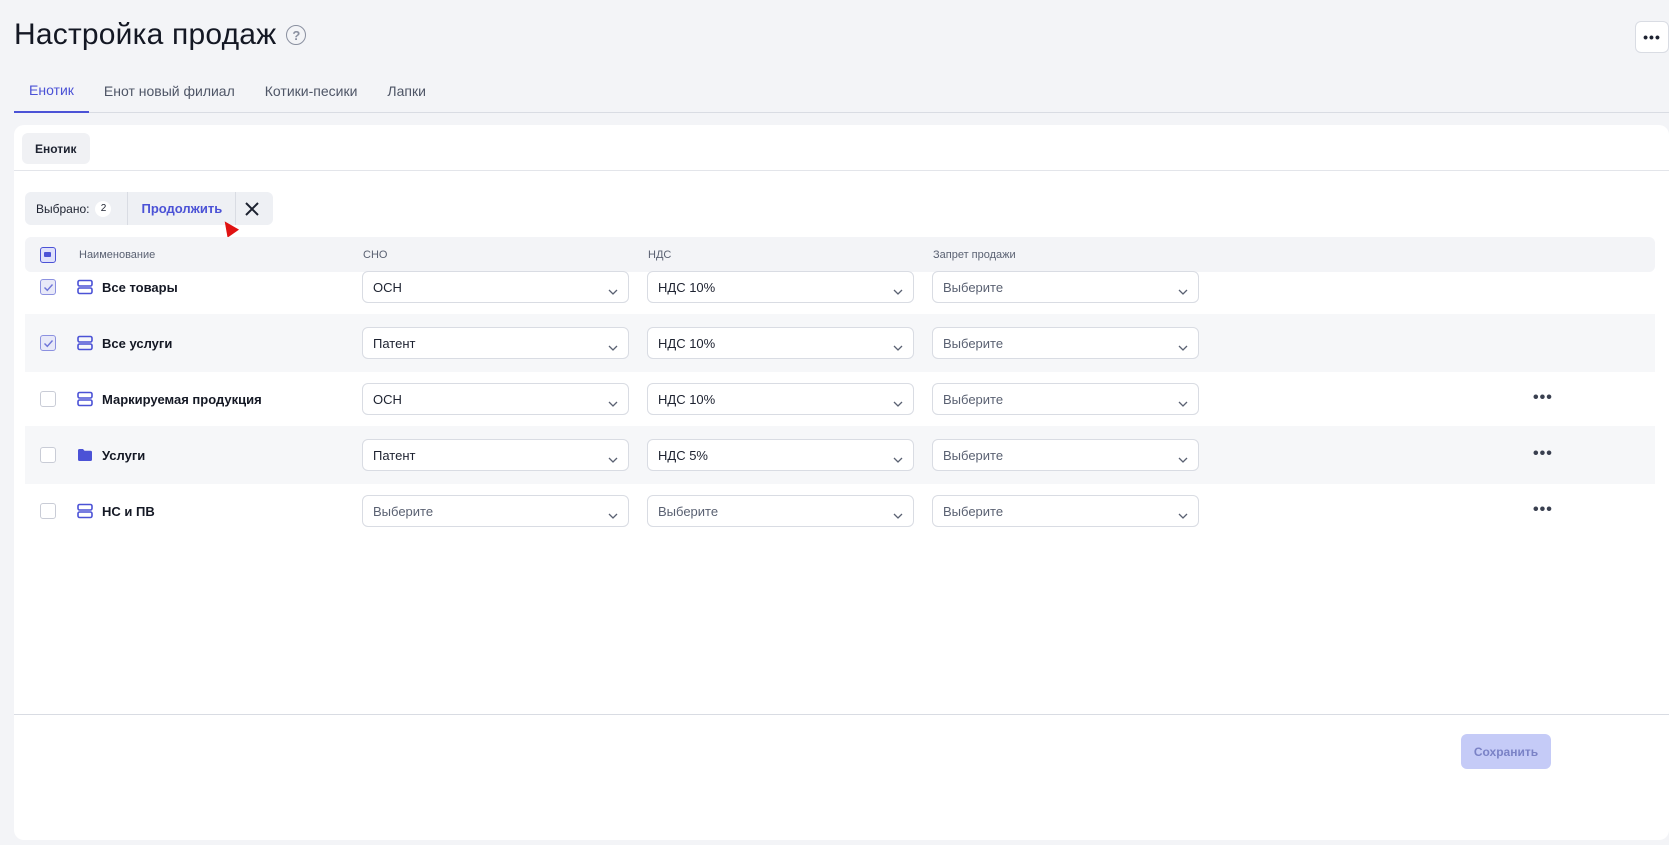 The image size is (1669, 845). I want to click on selection-bar: Выбрано: 2 Продолжить, so click(149, 208).